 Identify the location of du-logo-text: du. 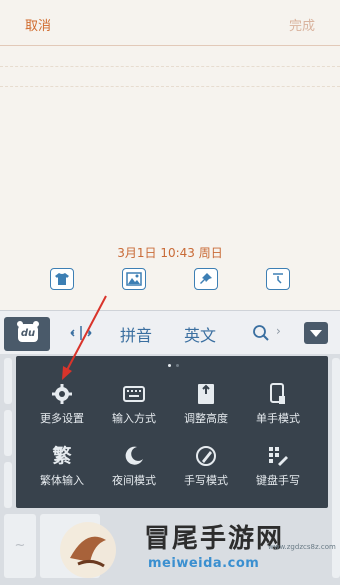
(28, 333).